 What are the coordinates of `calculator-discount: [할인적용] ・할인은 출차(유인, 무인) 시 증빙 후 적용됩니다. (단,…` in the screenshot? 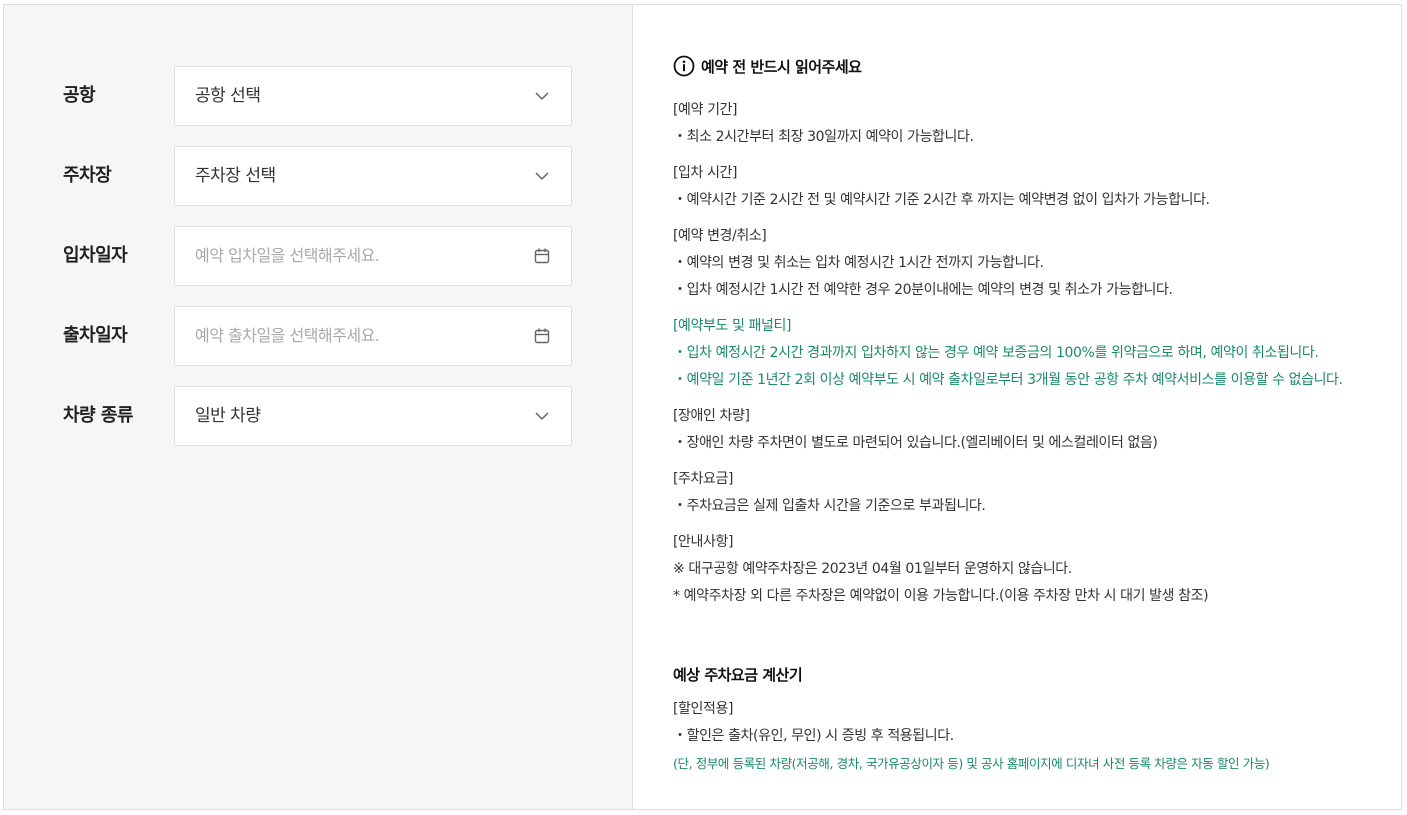 It's located at (971, 736).